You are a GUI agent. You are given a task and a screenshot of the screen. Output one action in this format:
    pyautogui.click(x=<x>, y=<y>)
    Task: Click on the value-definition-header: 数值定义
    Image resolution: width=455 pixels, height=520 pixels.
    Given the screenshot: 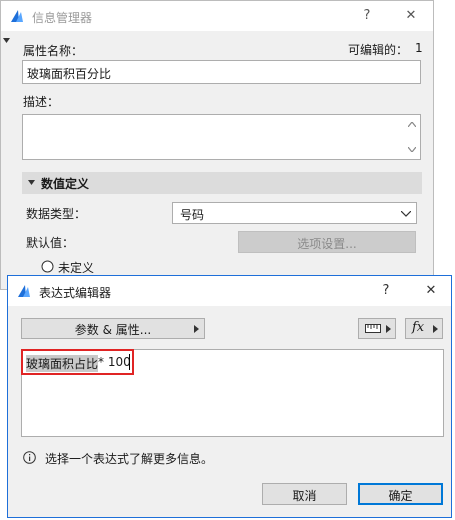 What is the action you would take?
    pyautogui.click(x=222, y=183)
    